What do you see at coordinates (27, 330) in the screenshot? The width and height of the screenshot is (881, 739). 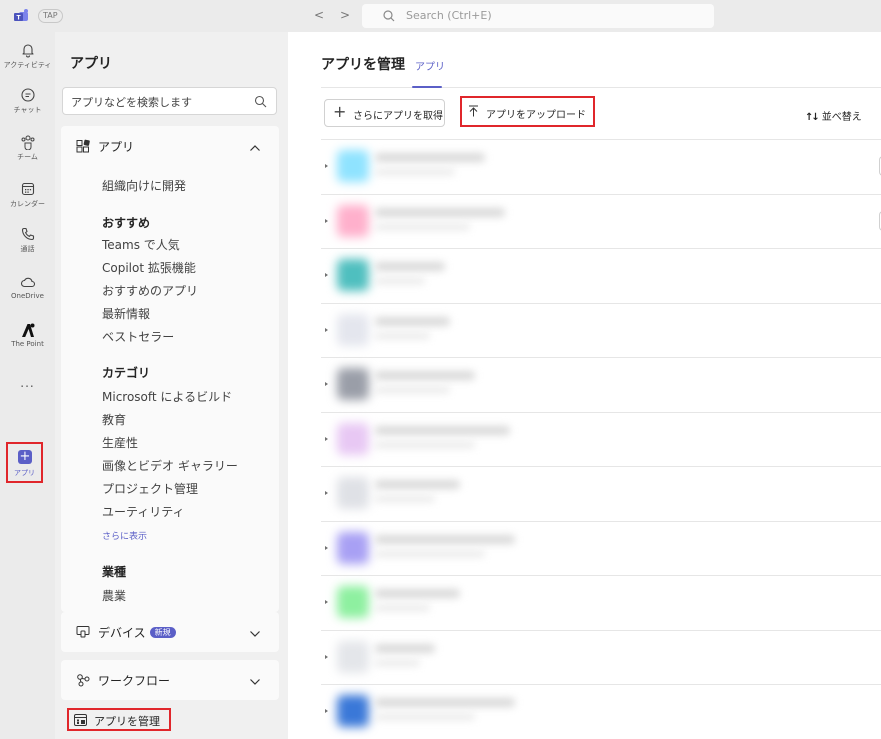 I see `the-point-logo-icon` at bounding box center [27, 330].